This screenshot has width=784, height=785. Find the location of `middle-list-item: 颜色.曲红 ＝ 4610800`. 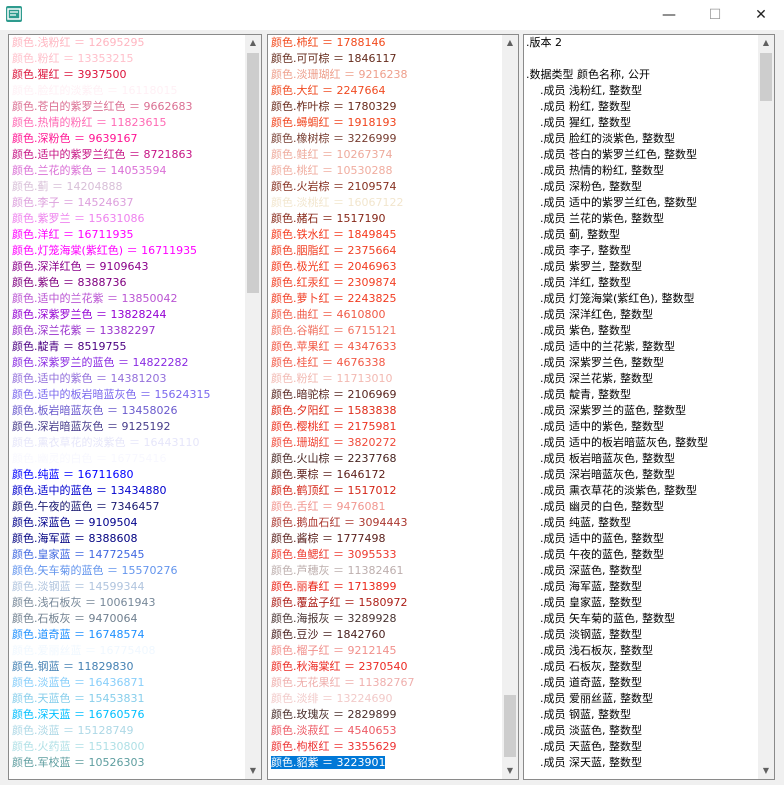

middle-list-item: 颜色.曲红 ＝ 4610800 is located at coordinates (385, 315).